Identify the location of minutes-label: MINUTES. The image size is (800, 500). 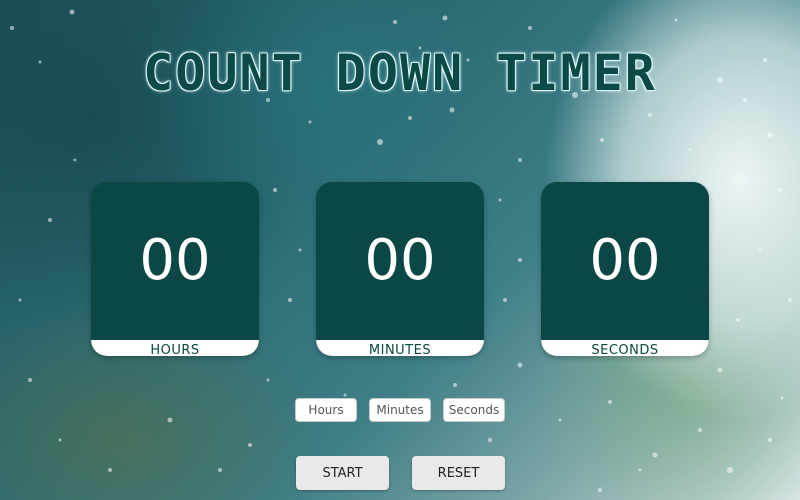
(400, 349).